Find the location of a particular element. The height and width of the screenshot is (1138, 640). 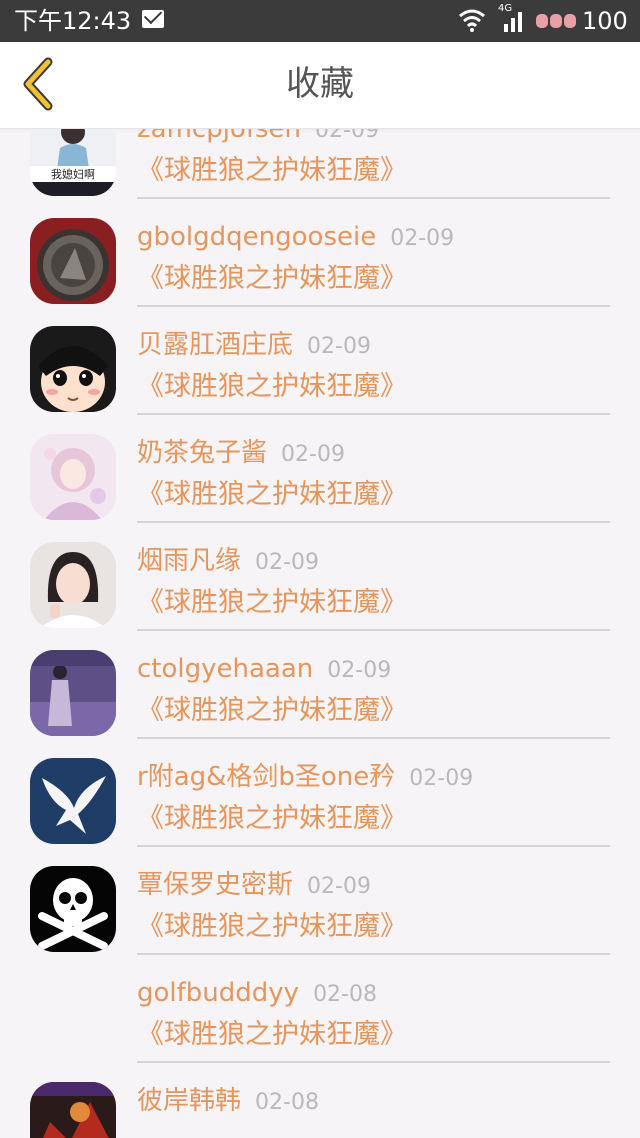

list-item: 贝露肛酒庄底 02-09 《球胜狼之护妹狂魔》 is located at coordinates (320, 367).